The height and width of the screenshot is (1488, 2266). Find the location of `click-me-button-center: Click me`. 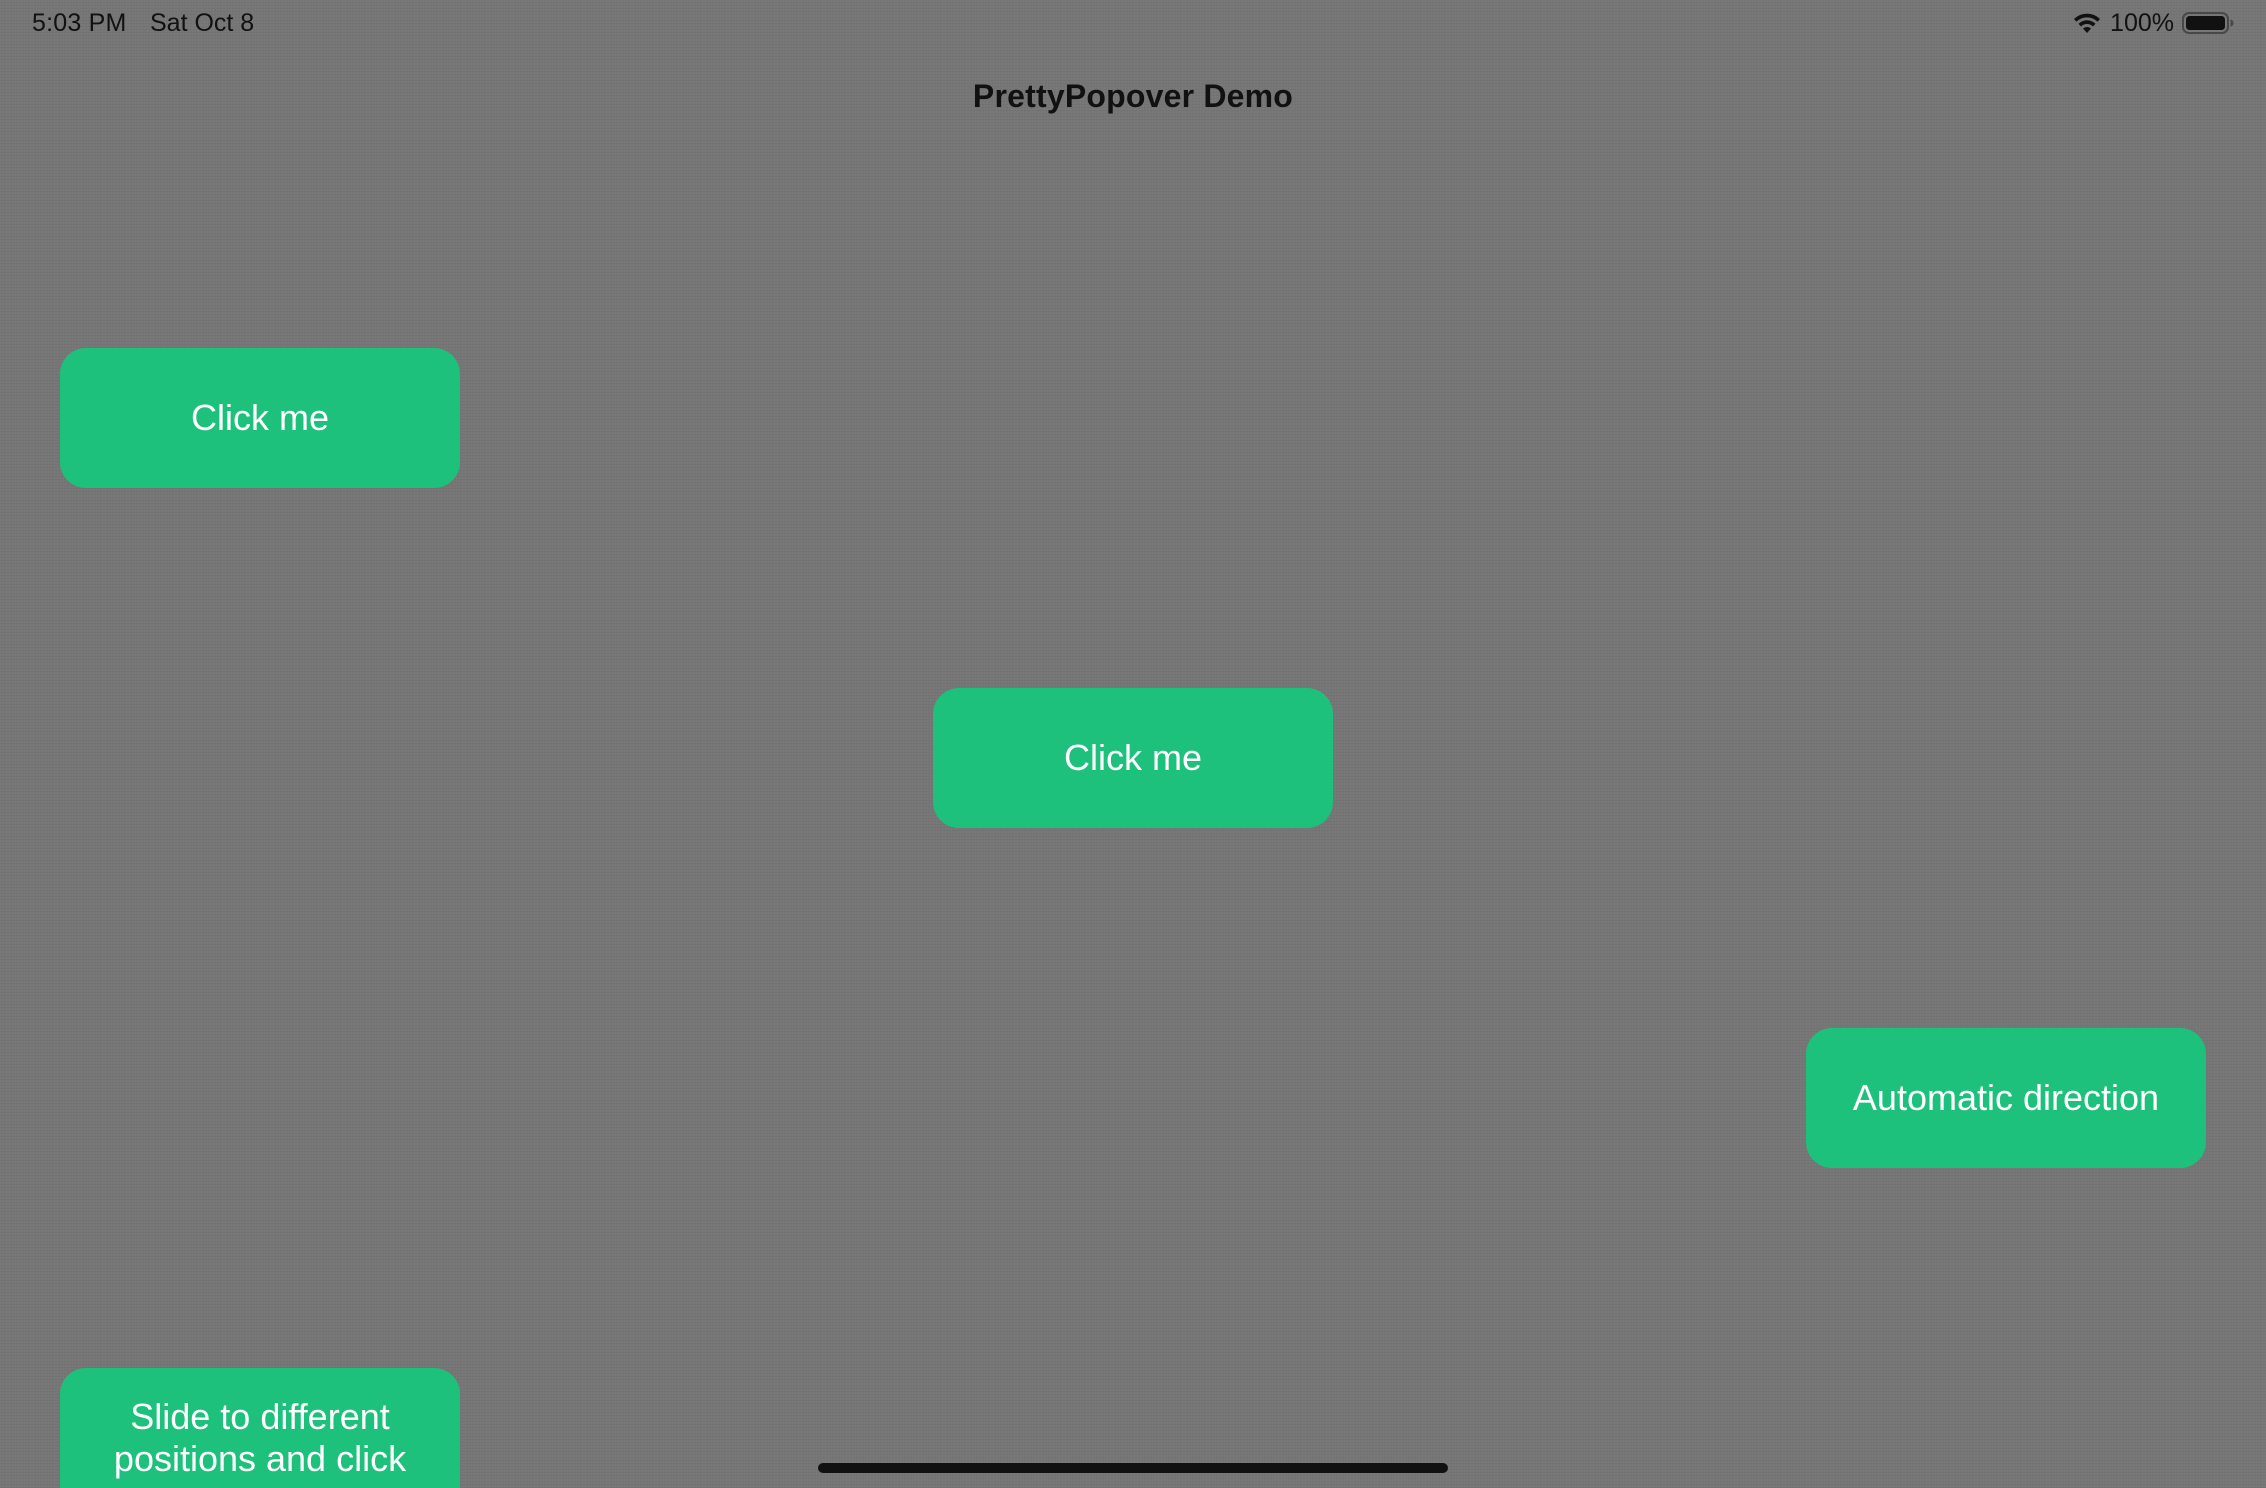

click-me-button-center: Click me is located at coordinates (1133, 758).